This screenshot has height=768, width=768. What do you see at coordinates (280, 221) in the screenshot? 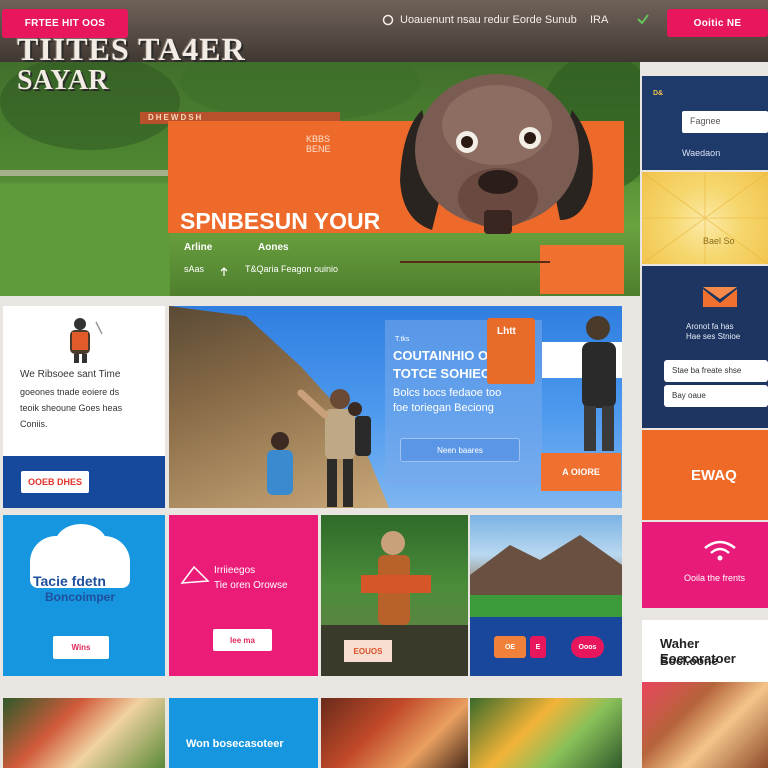
I see `hero-headline: SPNBESUN YOUR` at bounding box center [280, 221].